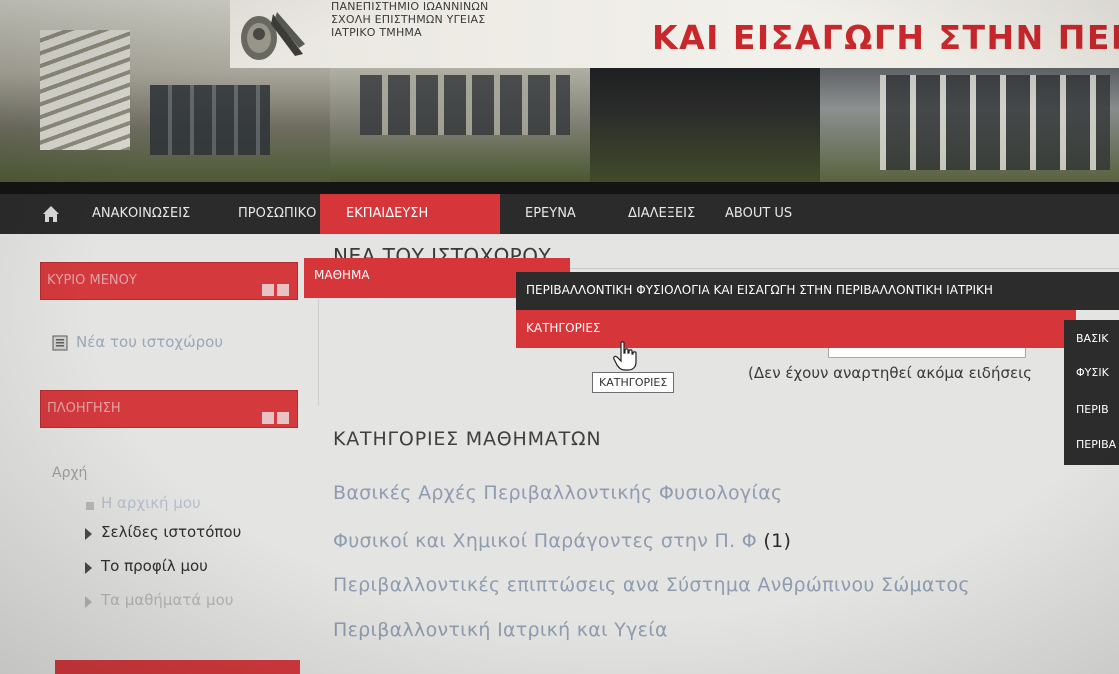 Image resolution: width=1119 pixels, height=674 pixels. I want to click on nav-tree-my-home: Η αρχική μου, so click(151, 503).